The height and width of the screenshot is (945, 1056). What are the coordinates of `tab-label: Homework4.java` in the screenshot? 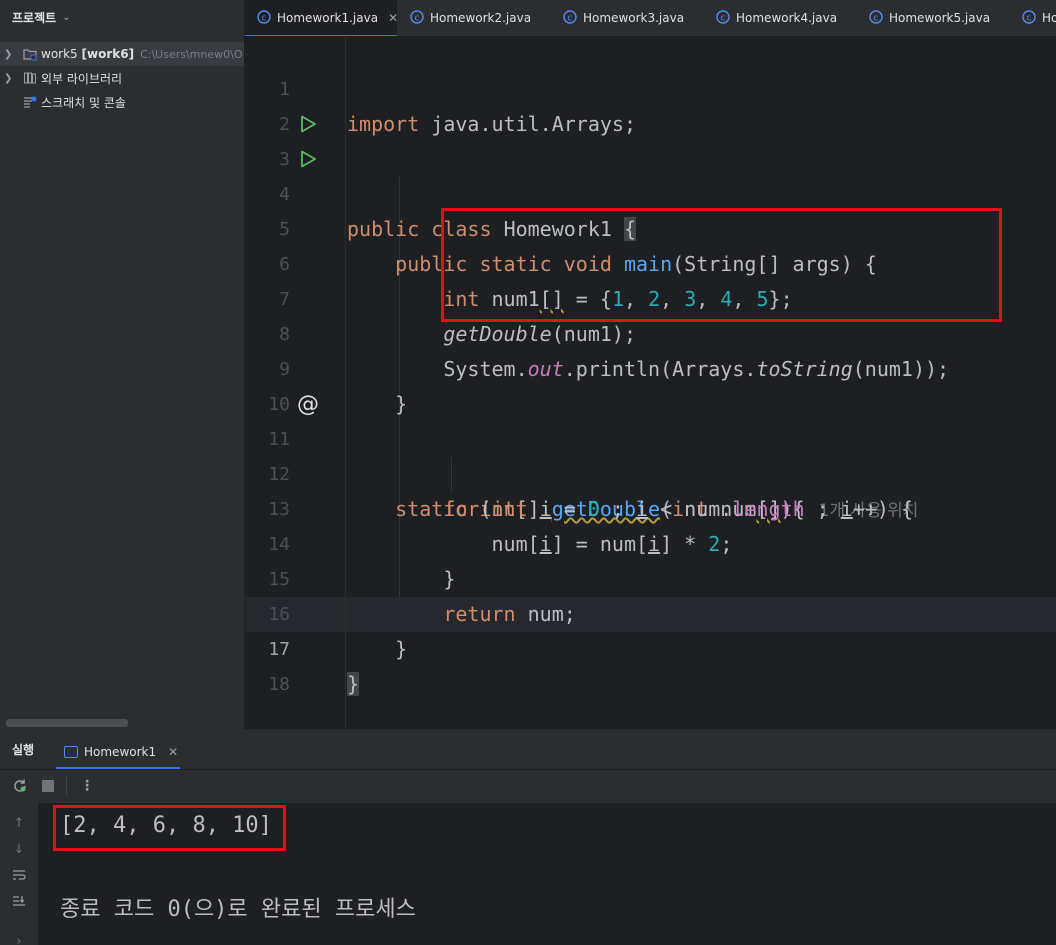 It's located at (787, 18).